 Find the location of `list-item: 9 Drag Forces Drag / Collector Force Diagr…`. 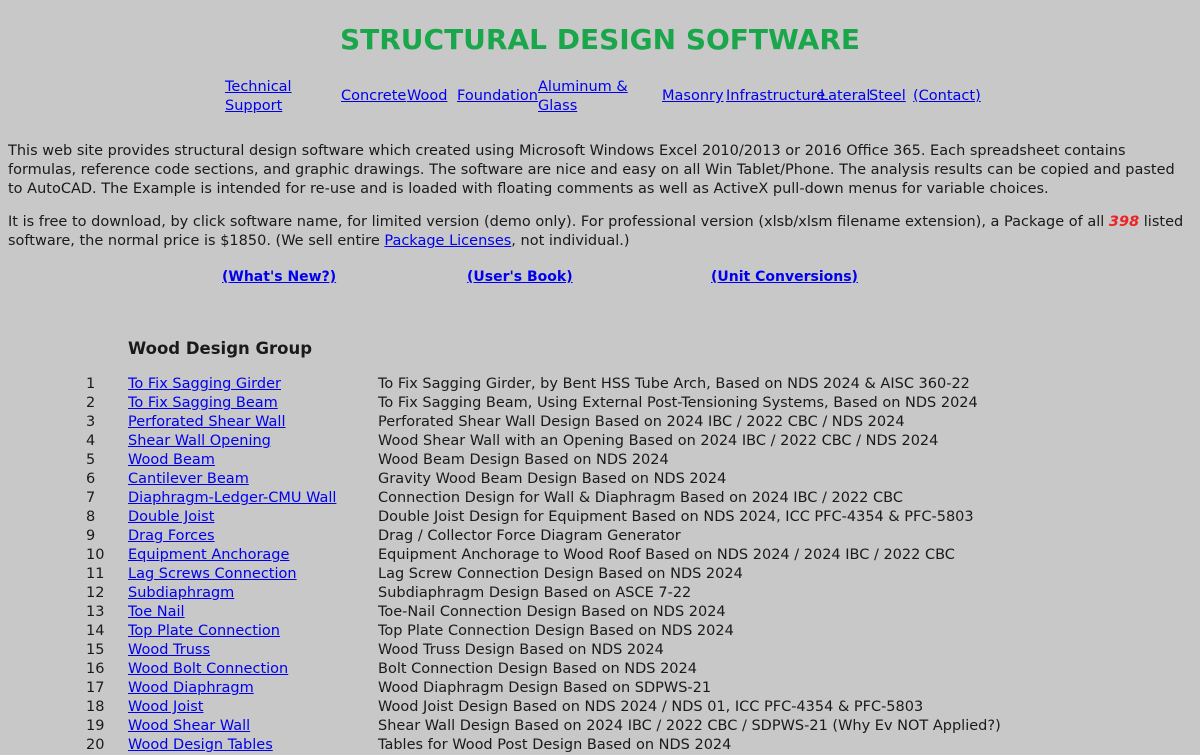

list-item: 9 Drag Forces Drag / Collector Force Diagr… is located at coordinates (600, 536).